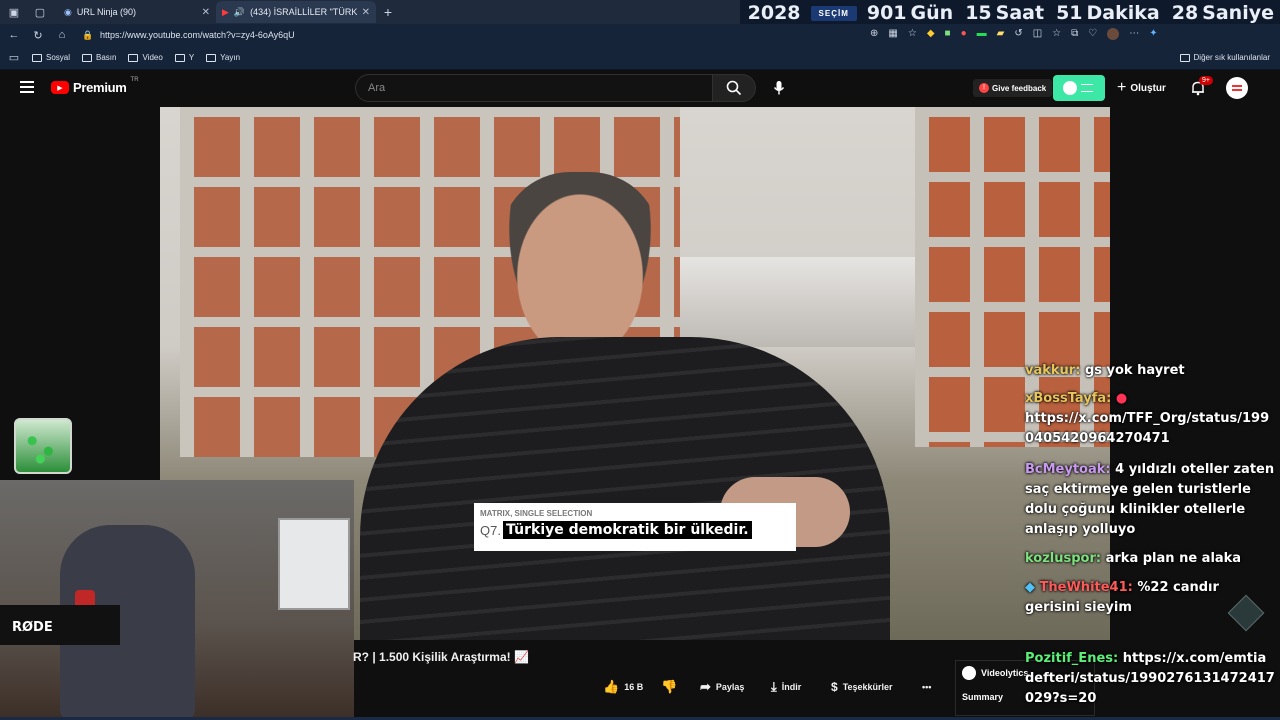 Image resolution: width=1280 pixels, height=720 pixels. Describe the element at coordinates (1053, 370) in the screenshot. I see `chat-username: vakkur:` at that location.